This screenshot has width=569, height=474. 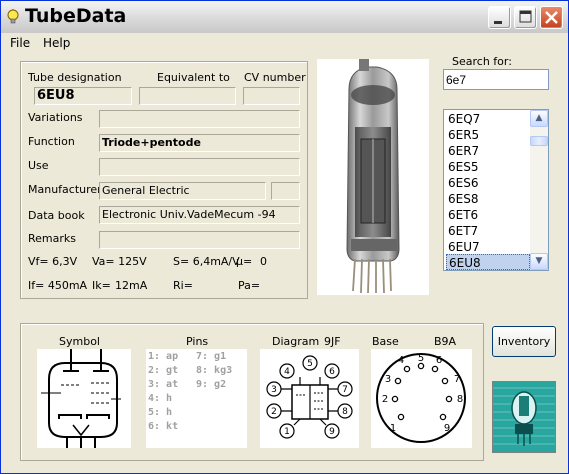 What do you see at coordinates (274, 390) in the screenshot?
I see `svg-text: 3` at bounding box center [274, 390].